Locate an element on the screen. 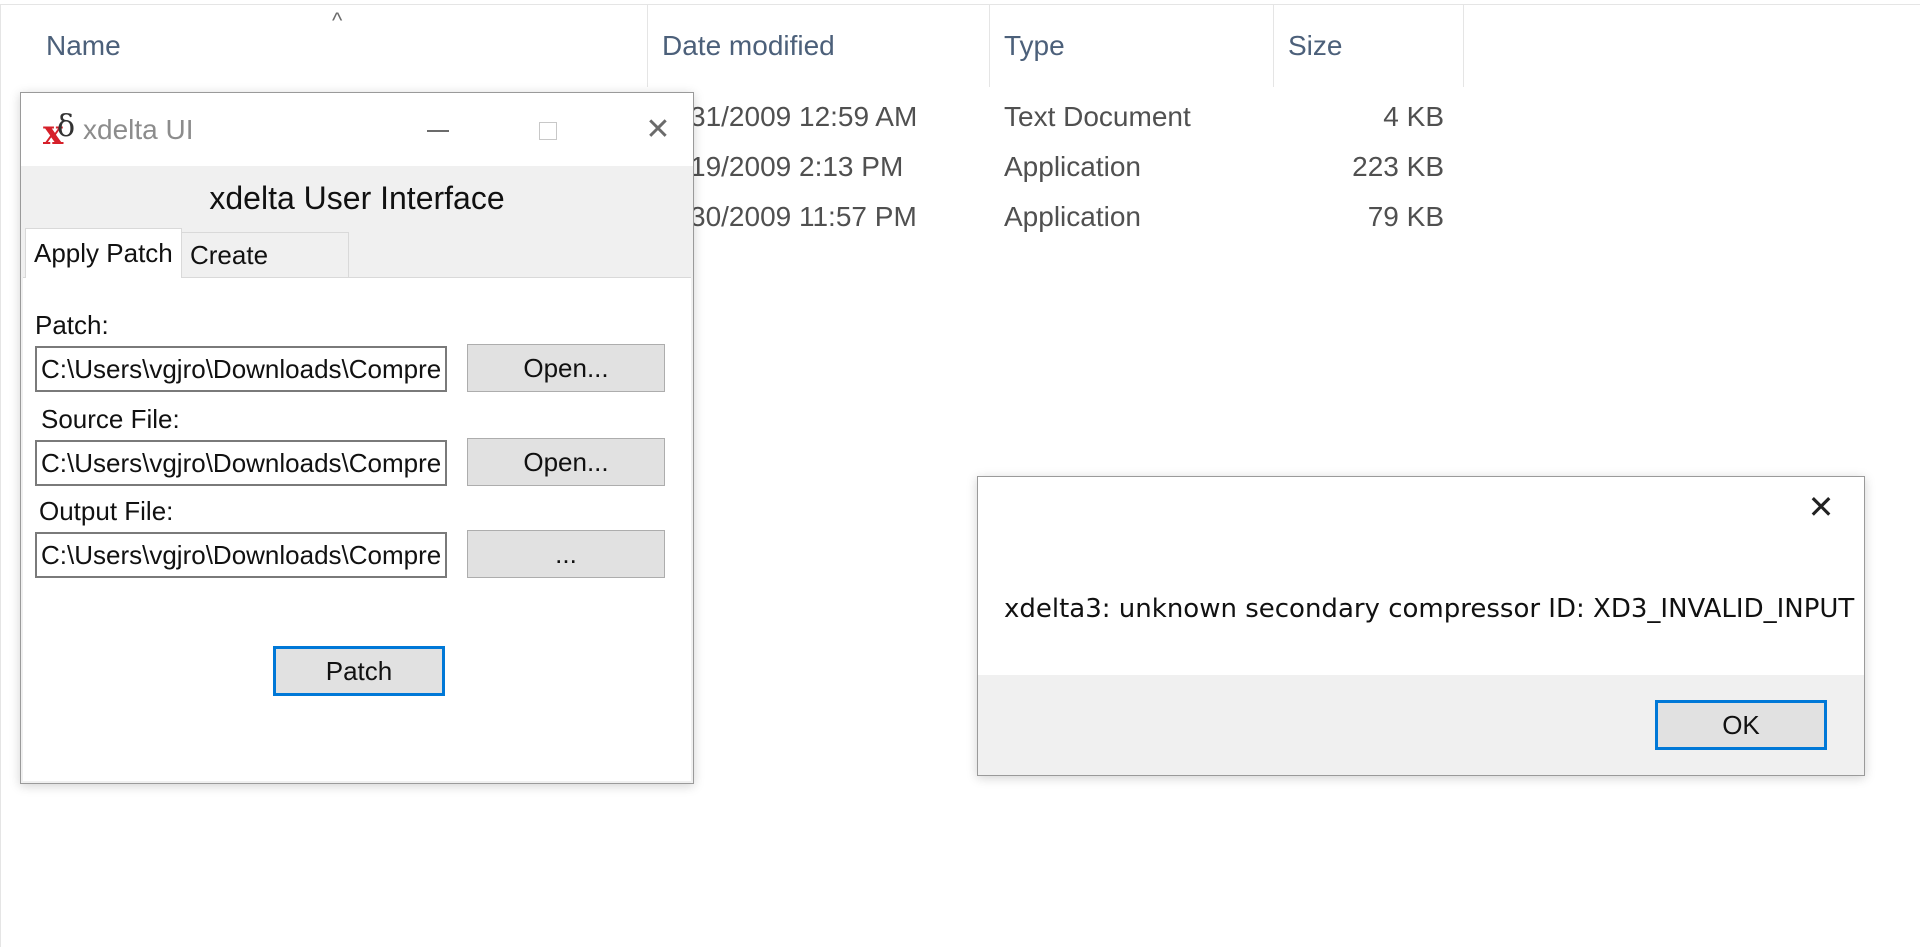  minimize-icon is located at coordinates (438, 131).